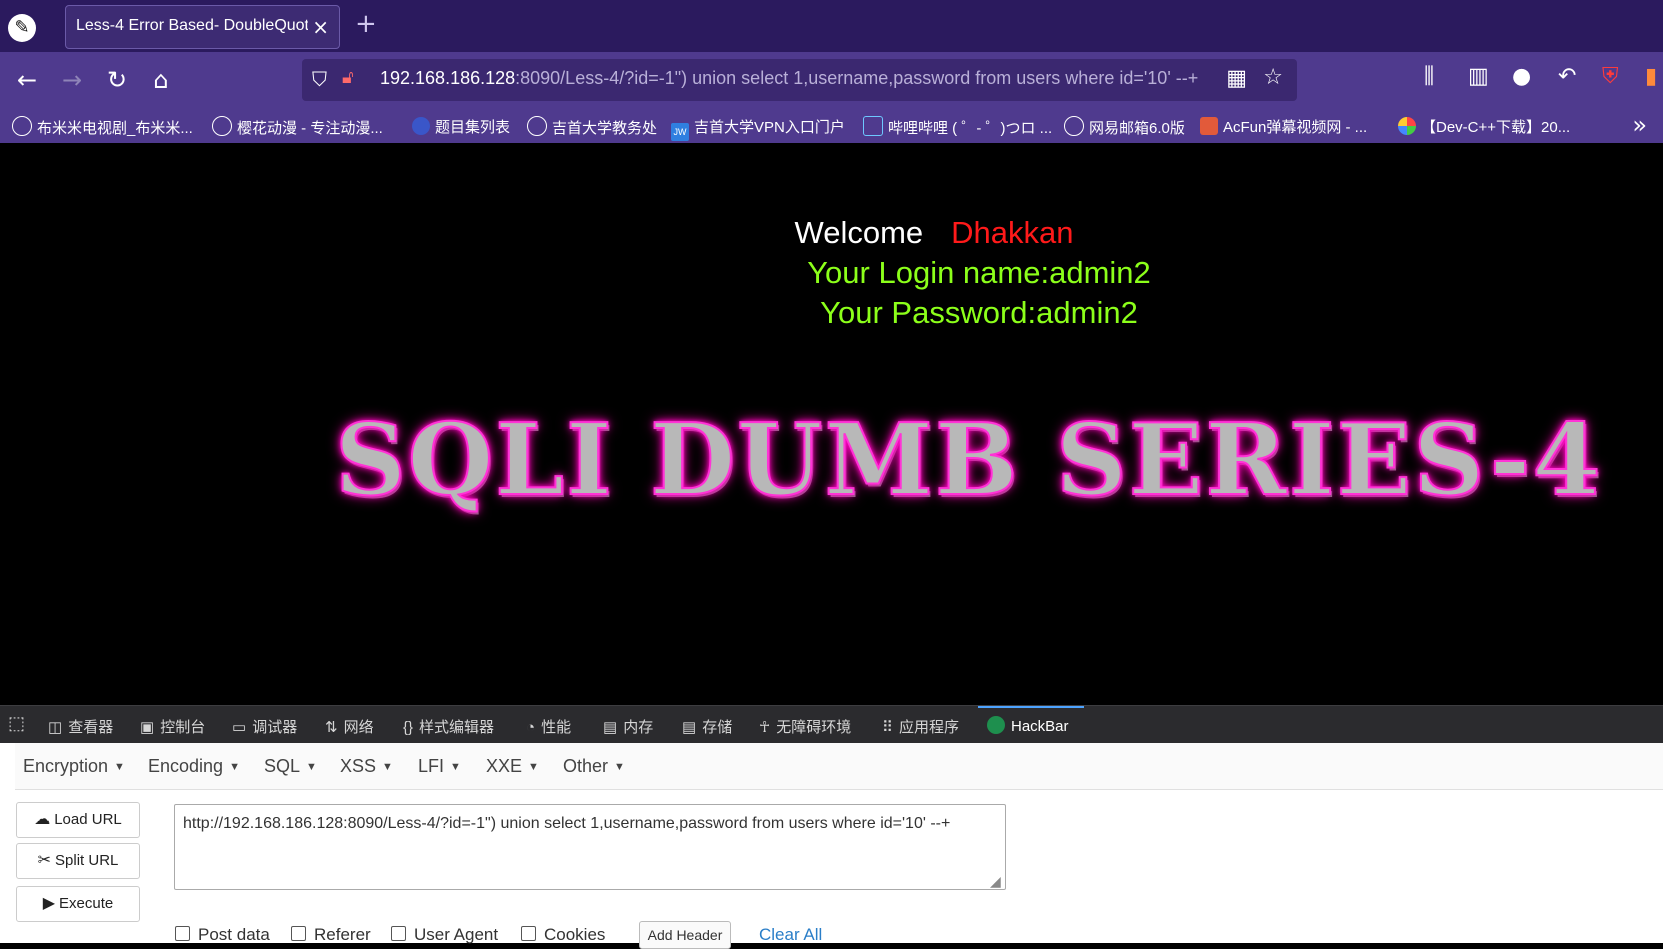 The height and width of the screenshot is (949, 1663). I want to click on forward-icon: →, so click(72, 80).